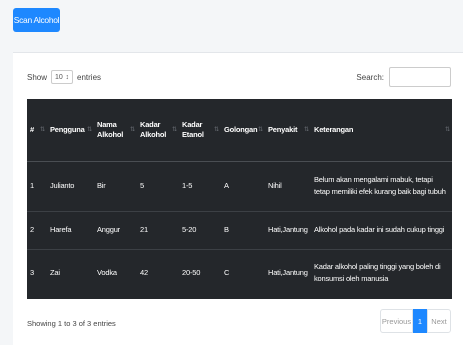 The height and width of the screenshot is (345, 463). I want to click on cell-pengguna: Harefa, so click(70, 230).